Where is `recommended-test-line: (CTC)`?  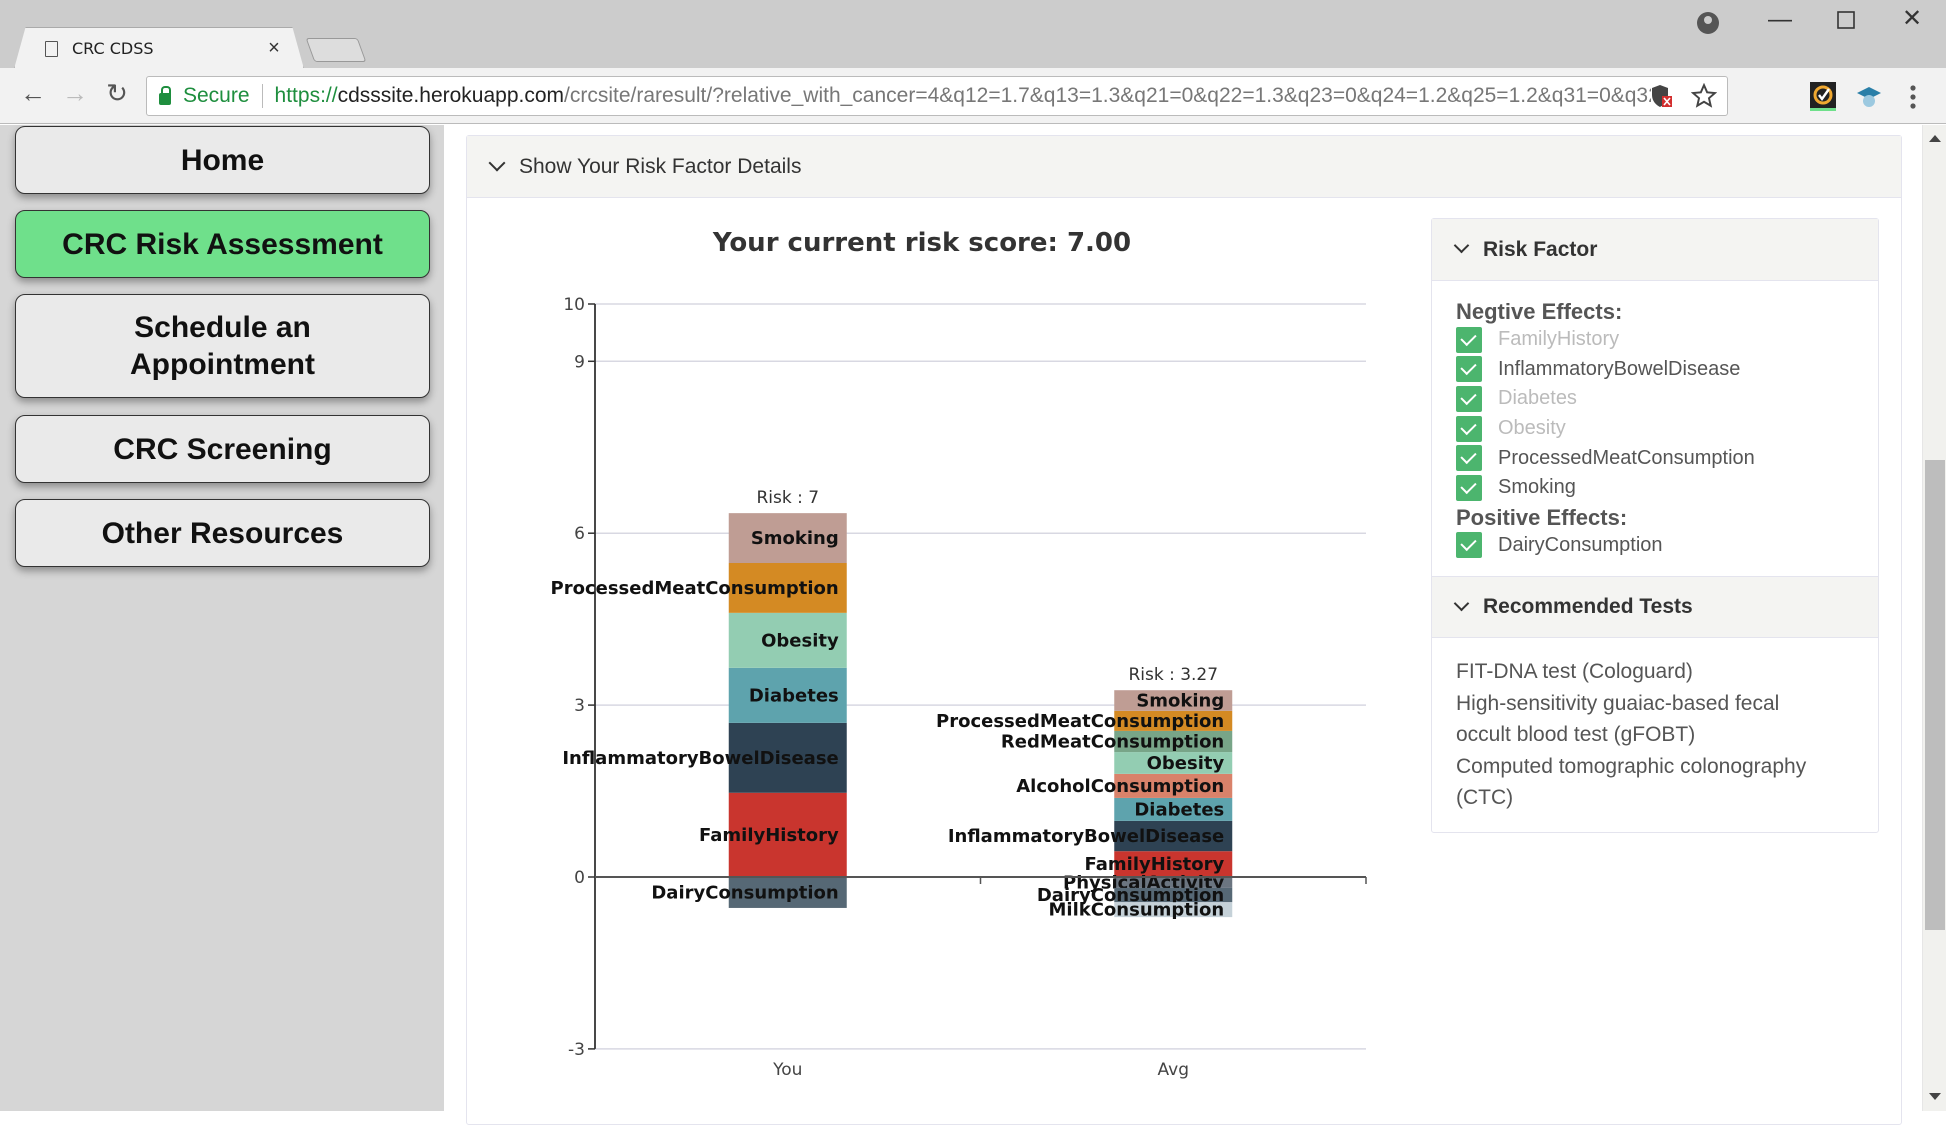 recommended-test-line: (CTC) is located at coordinates (1485, 798).